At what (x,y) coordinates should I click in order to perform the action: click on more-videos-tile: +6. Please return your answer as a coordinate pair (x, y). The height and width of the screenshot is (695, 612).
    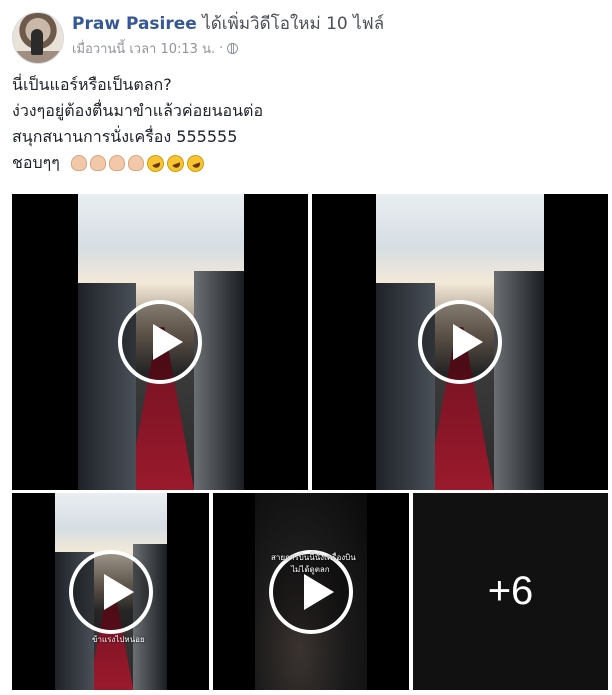
    Looking at the image, I should click on (510, 591).